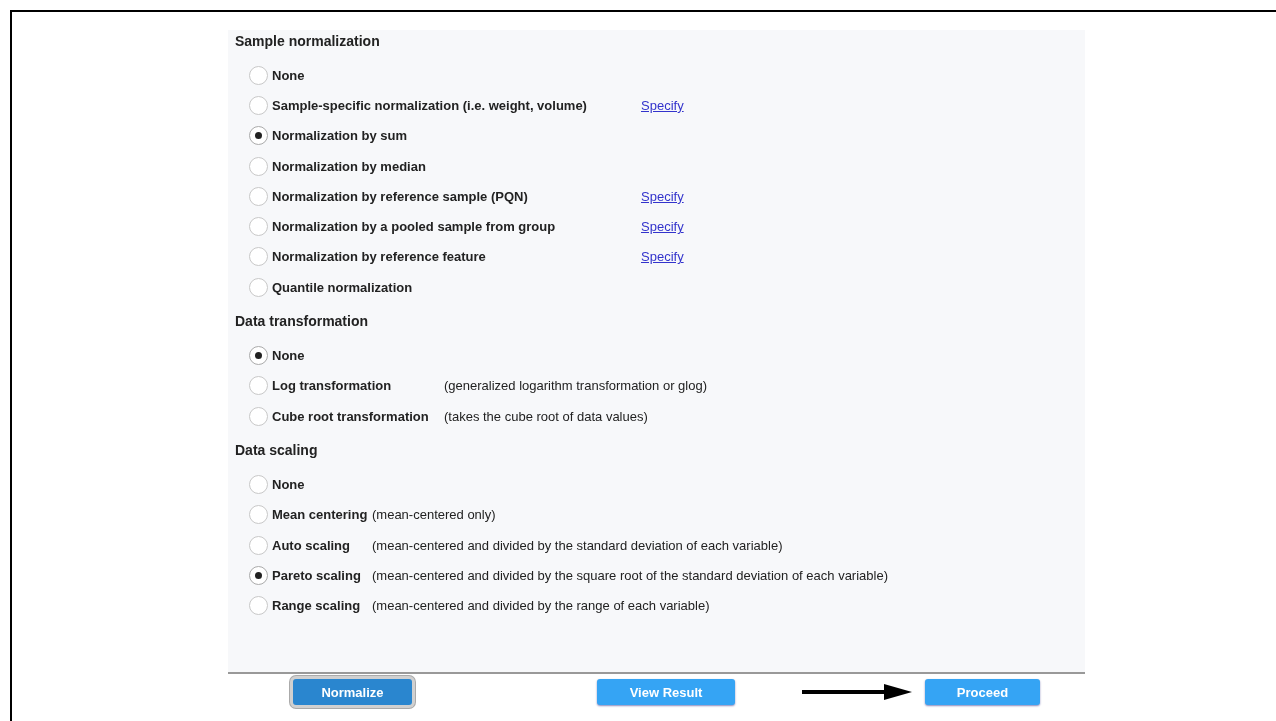 This screenshot has width=1276, height=721. I want to click on section-heading: Data transformation, so click(302, 322).